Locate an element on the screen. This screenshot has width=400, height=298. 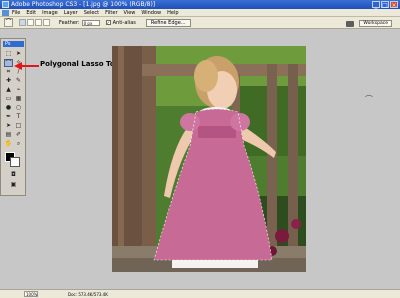
zoom-level-field: 100% is located at coordinates (31, 294).